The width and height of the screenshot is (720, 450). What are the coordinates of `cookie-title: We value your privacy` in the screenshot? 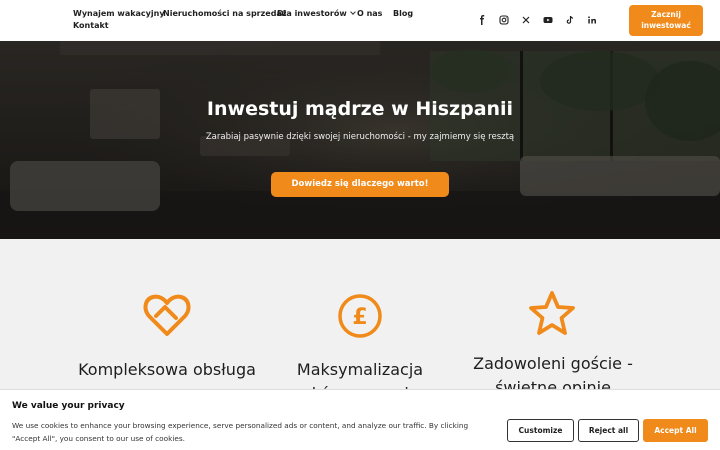 It's located at (68, 406).